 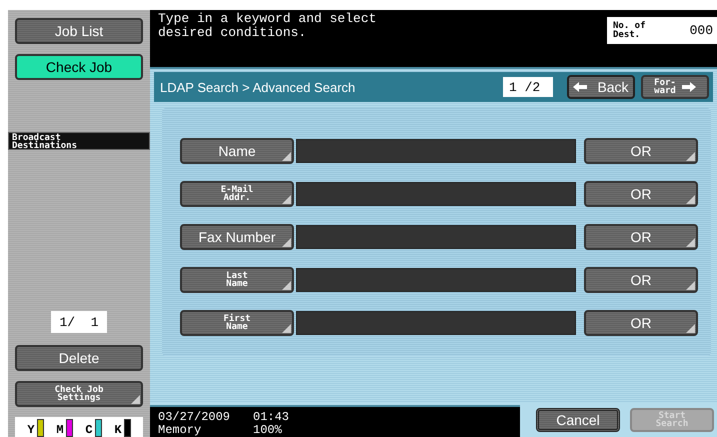 What do you see at coordinates (267, 26) in the screenshot?
I see `instruction-text: Type in a keyword and select desired conditions.` at bounding box center [267, 26].